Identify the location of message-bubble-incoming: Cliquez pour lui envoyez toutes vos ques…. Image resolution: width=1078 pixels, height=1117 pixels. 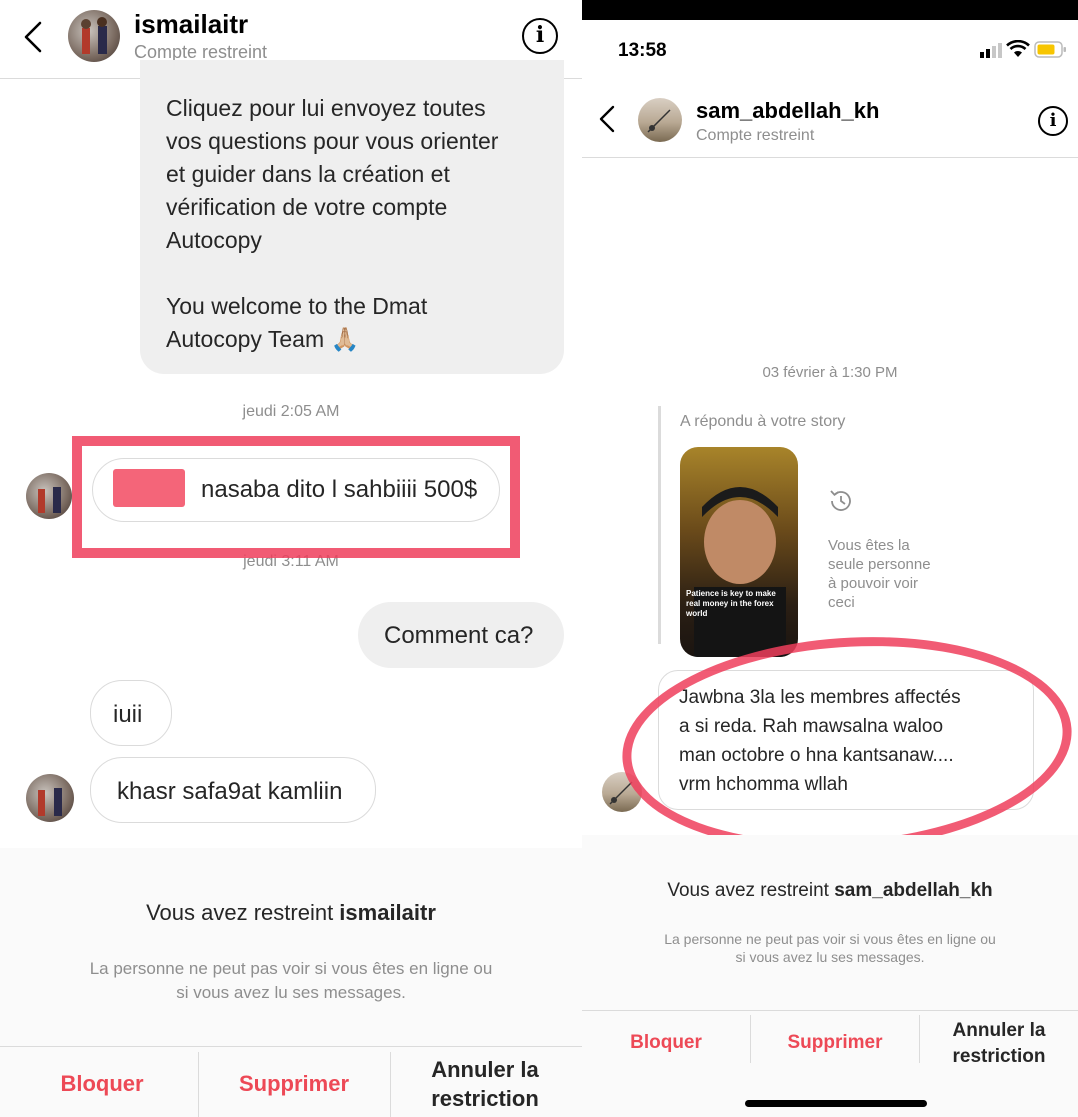
(352, 217).